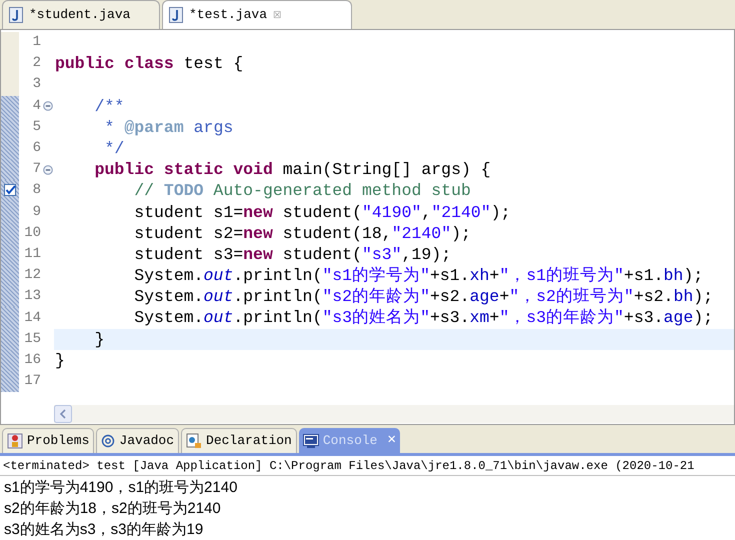 This screenshot has height=540, width=735. Describe the element at coordinates (32, 339) in the screenshot. I see `line-number: 15` at that location.